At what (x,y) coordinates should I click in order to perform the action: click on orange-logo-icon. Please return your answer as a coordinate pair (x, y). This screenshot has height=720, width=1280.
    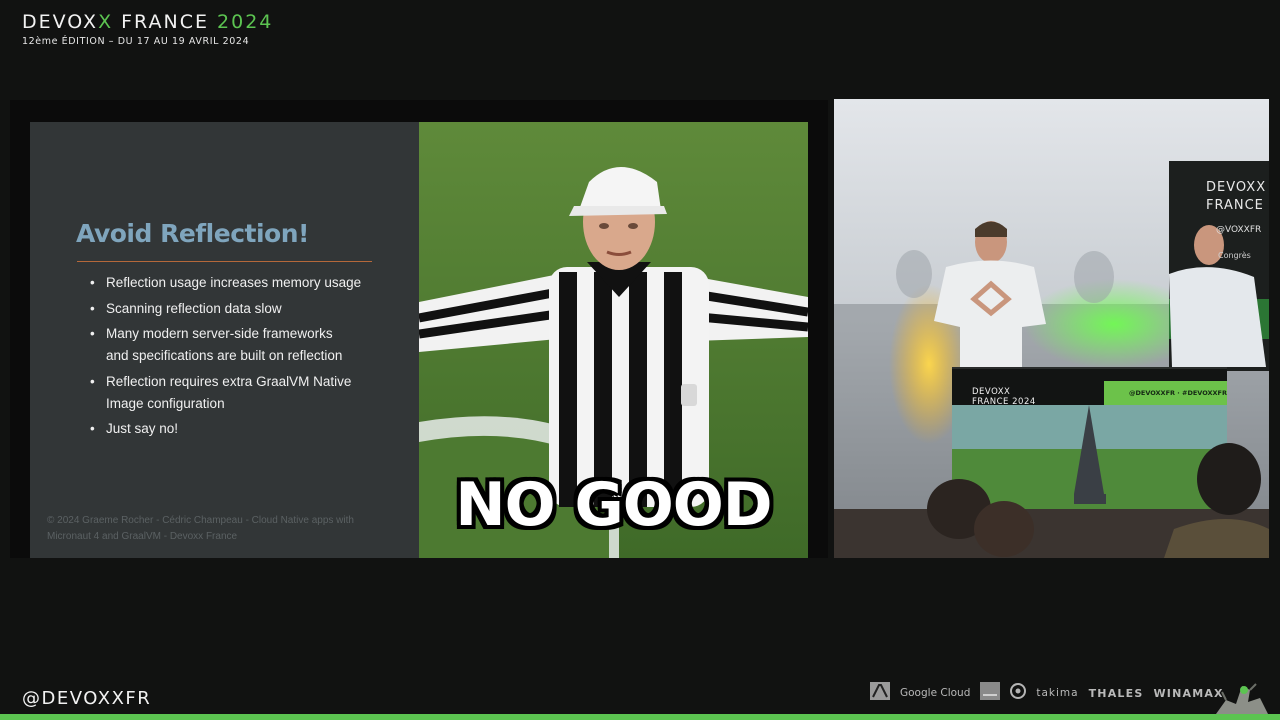
    Looking at the image, I should click on (990, 693).